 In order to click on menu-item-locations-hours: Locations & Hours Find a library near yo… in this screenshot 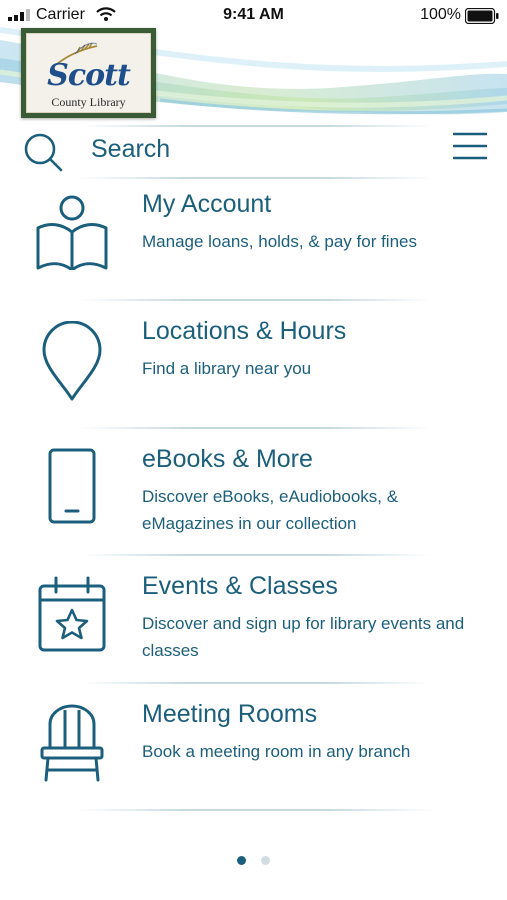, I will do `click(253, 371)`.